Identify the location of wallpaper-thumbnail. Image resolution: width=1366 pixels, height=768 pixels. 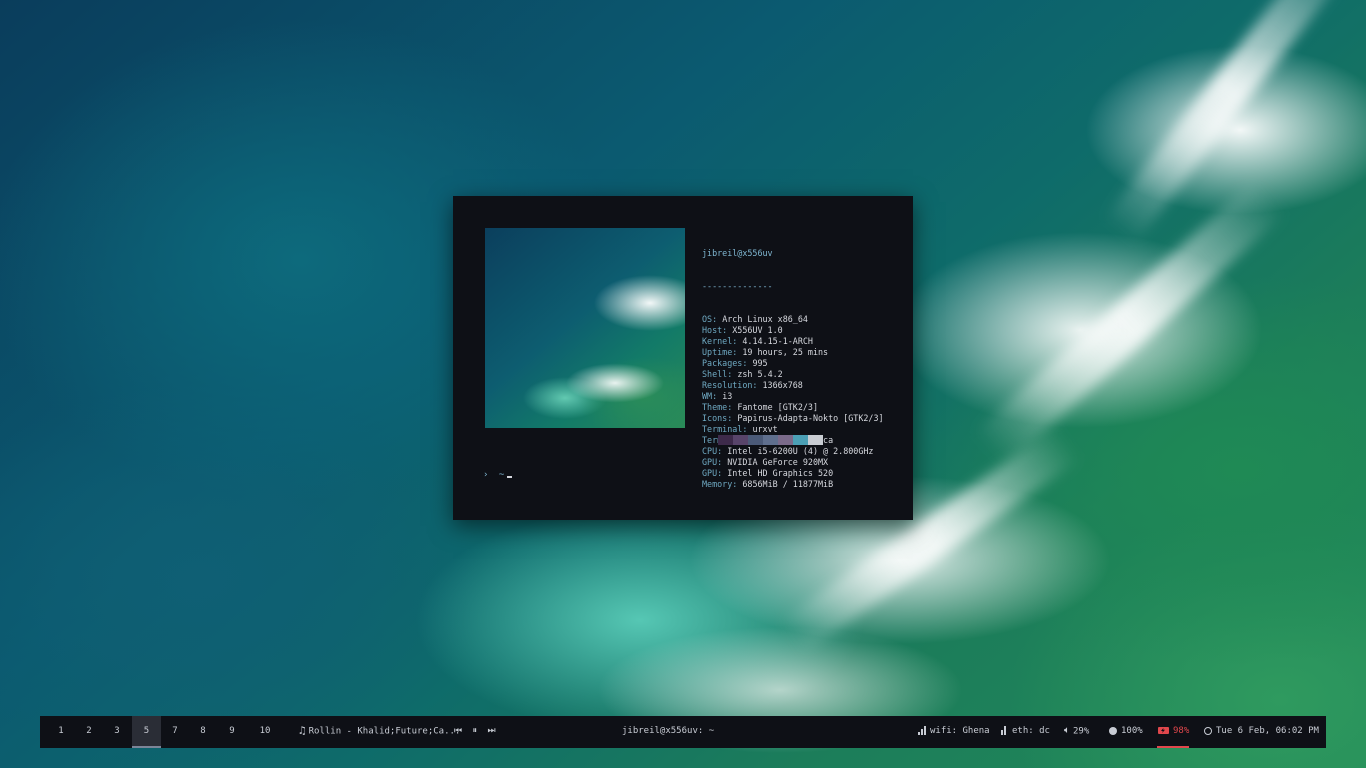
(585, 328).